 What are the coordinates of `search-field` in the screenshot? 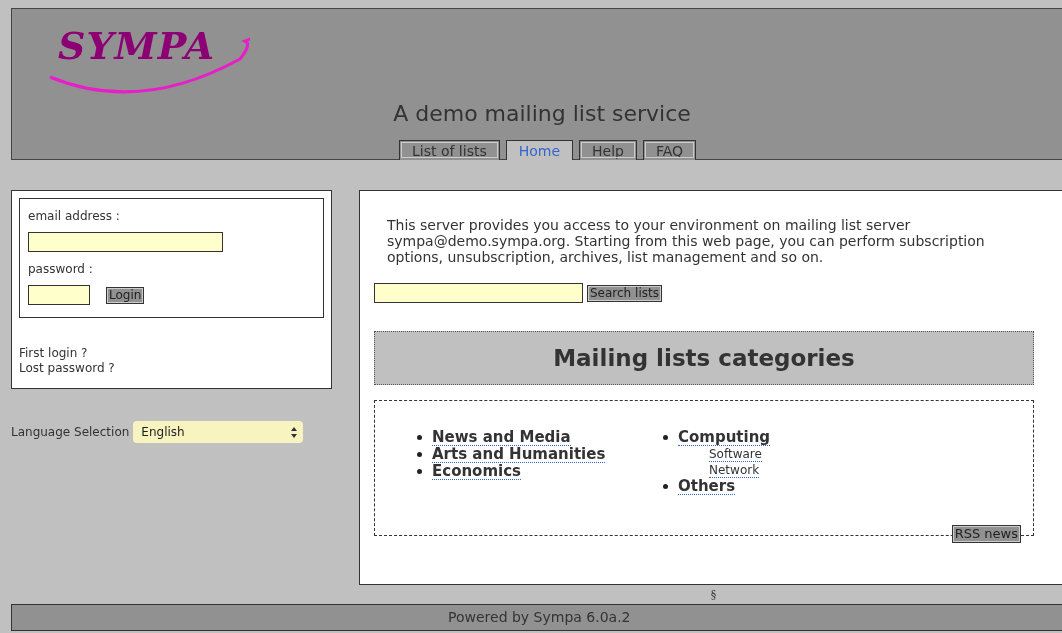 It's located at (478, 293).